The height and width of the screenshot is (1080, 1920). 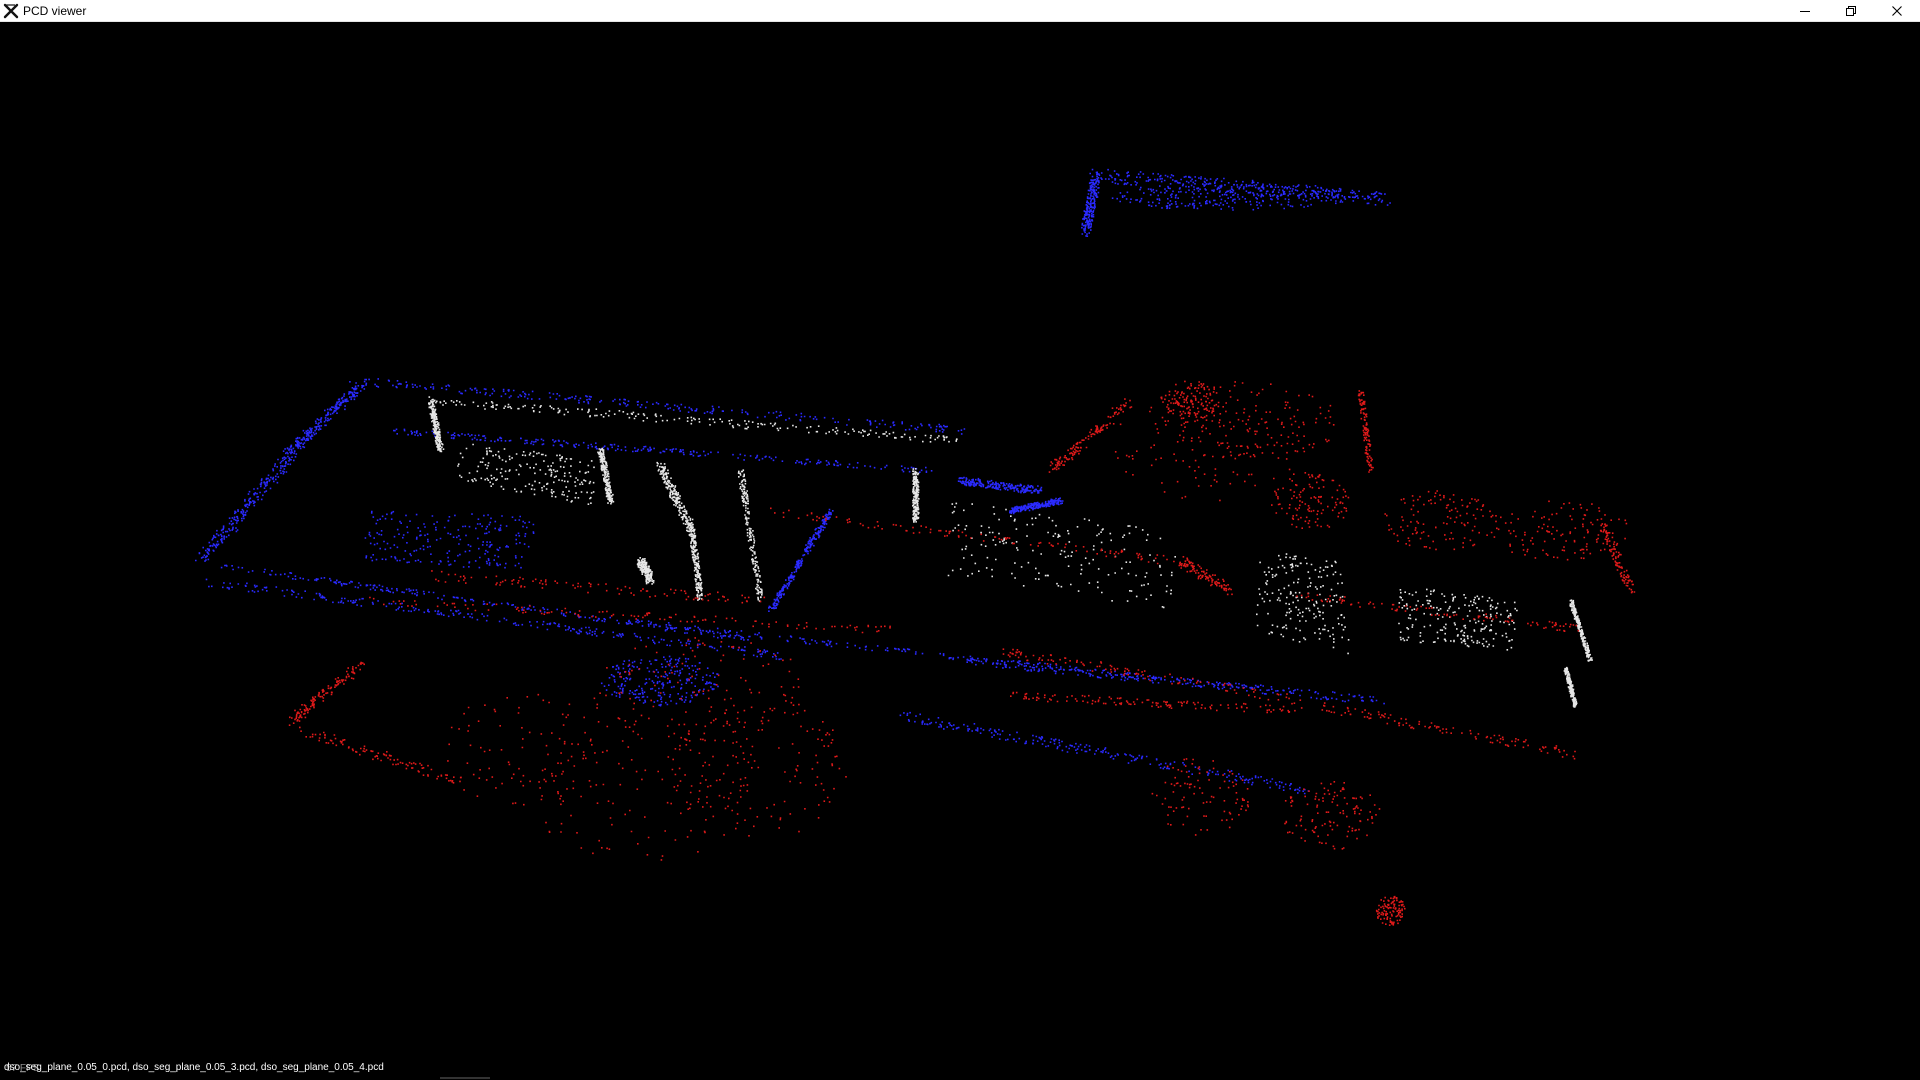 I want to click on restore-button, so click(x=1851, y=11).